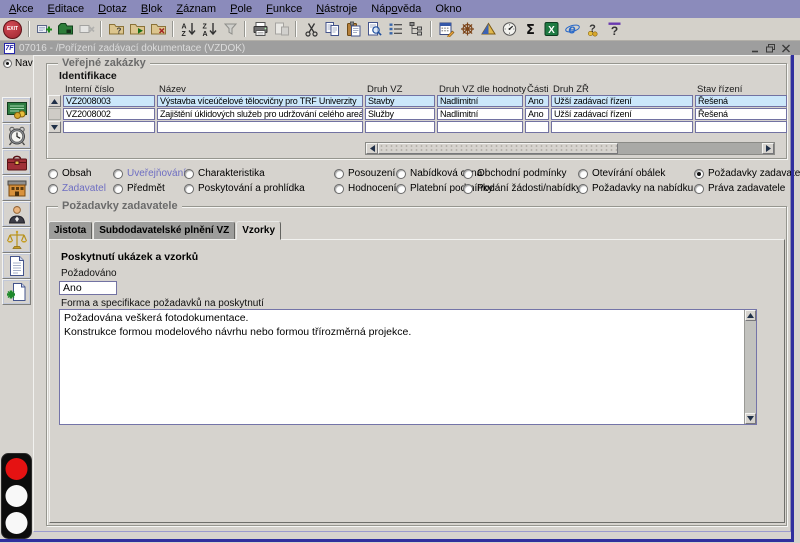 The height and width of the screenshot is (543, 800). I want to click on menu-item-pole: Pole, so click(241, 9).